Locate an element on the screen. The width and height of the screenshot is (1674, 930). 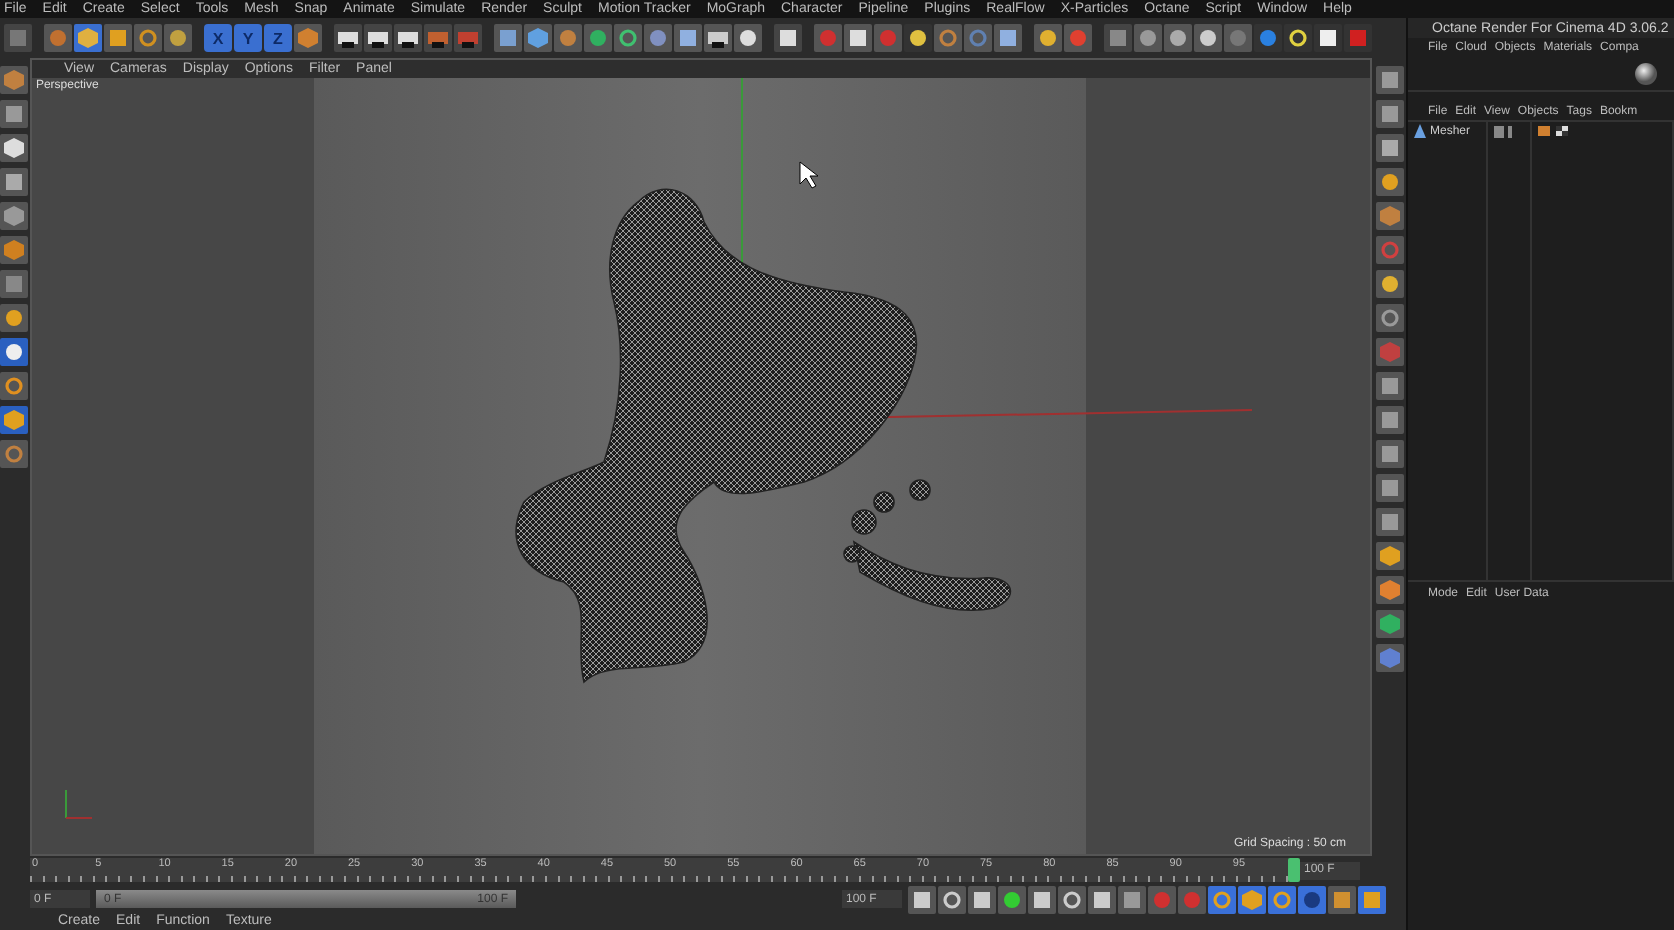
cursor-icon is located at coordinates (809, 175).